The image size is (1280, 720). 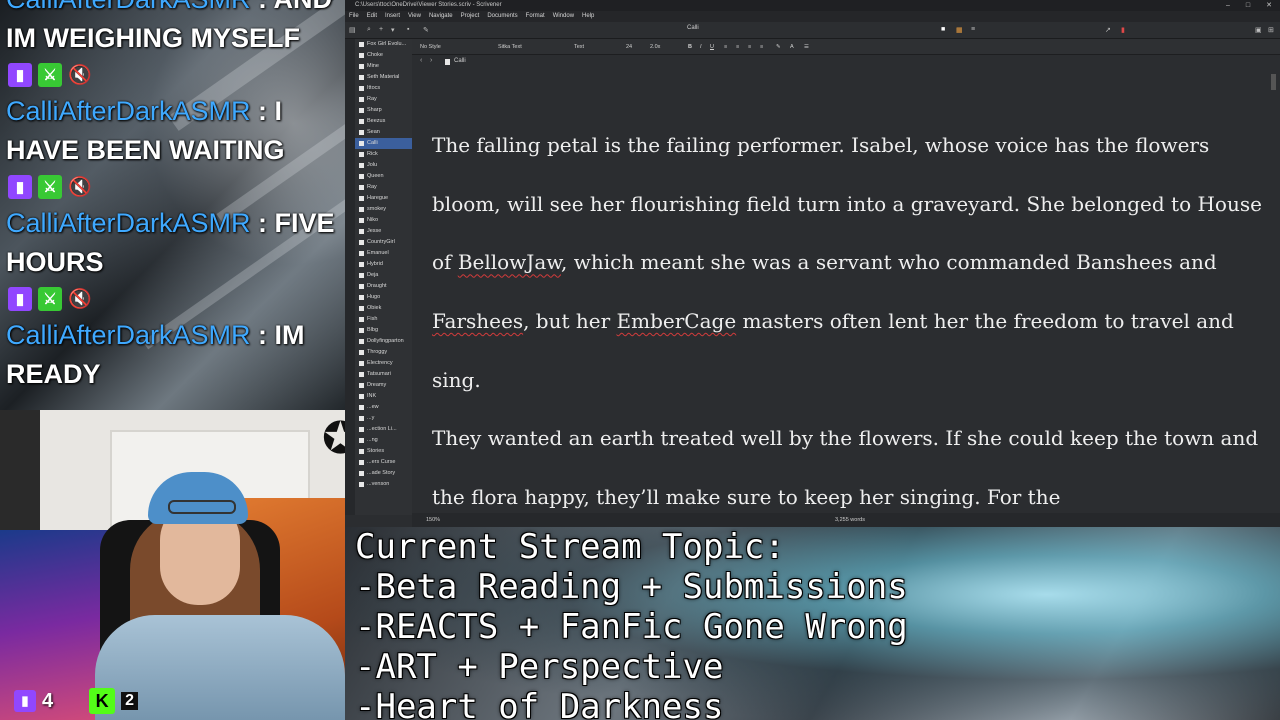 I want to click on binder-item-label: Beezus, so click(x=376, y=121).